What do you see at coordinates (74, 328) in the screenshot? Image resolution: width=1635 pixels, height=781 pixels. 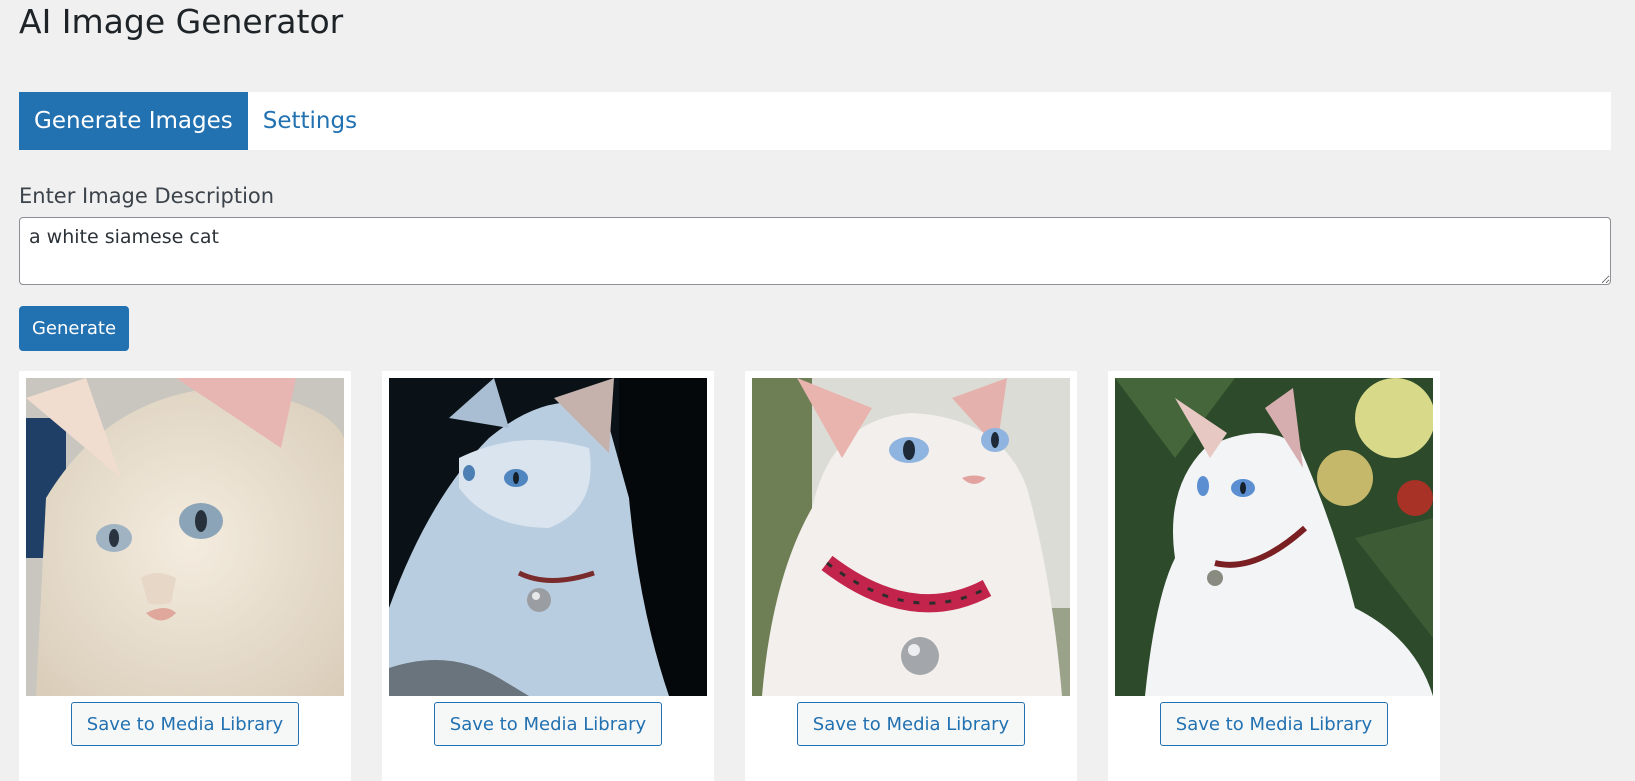 I see `generate-button: Generate` at bounding box center [74, 328].